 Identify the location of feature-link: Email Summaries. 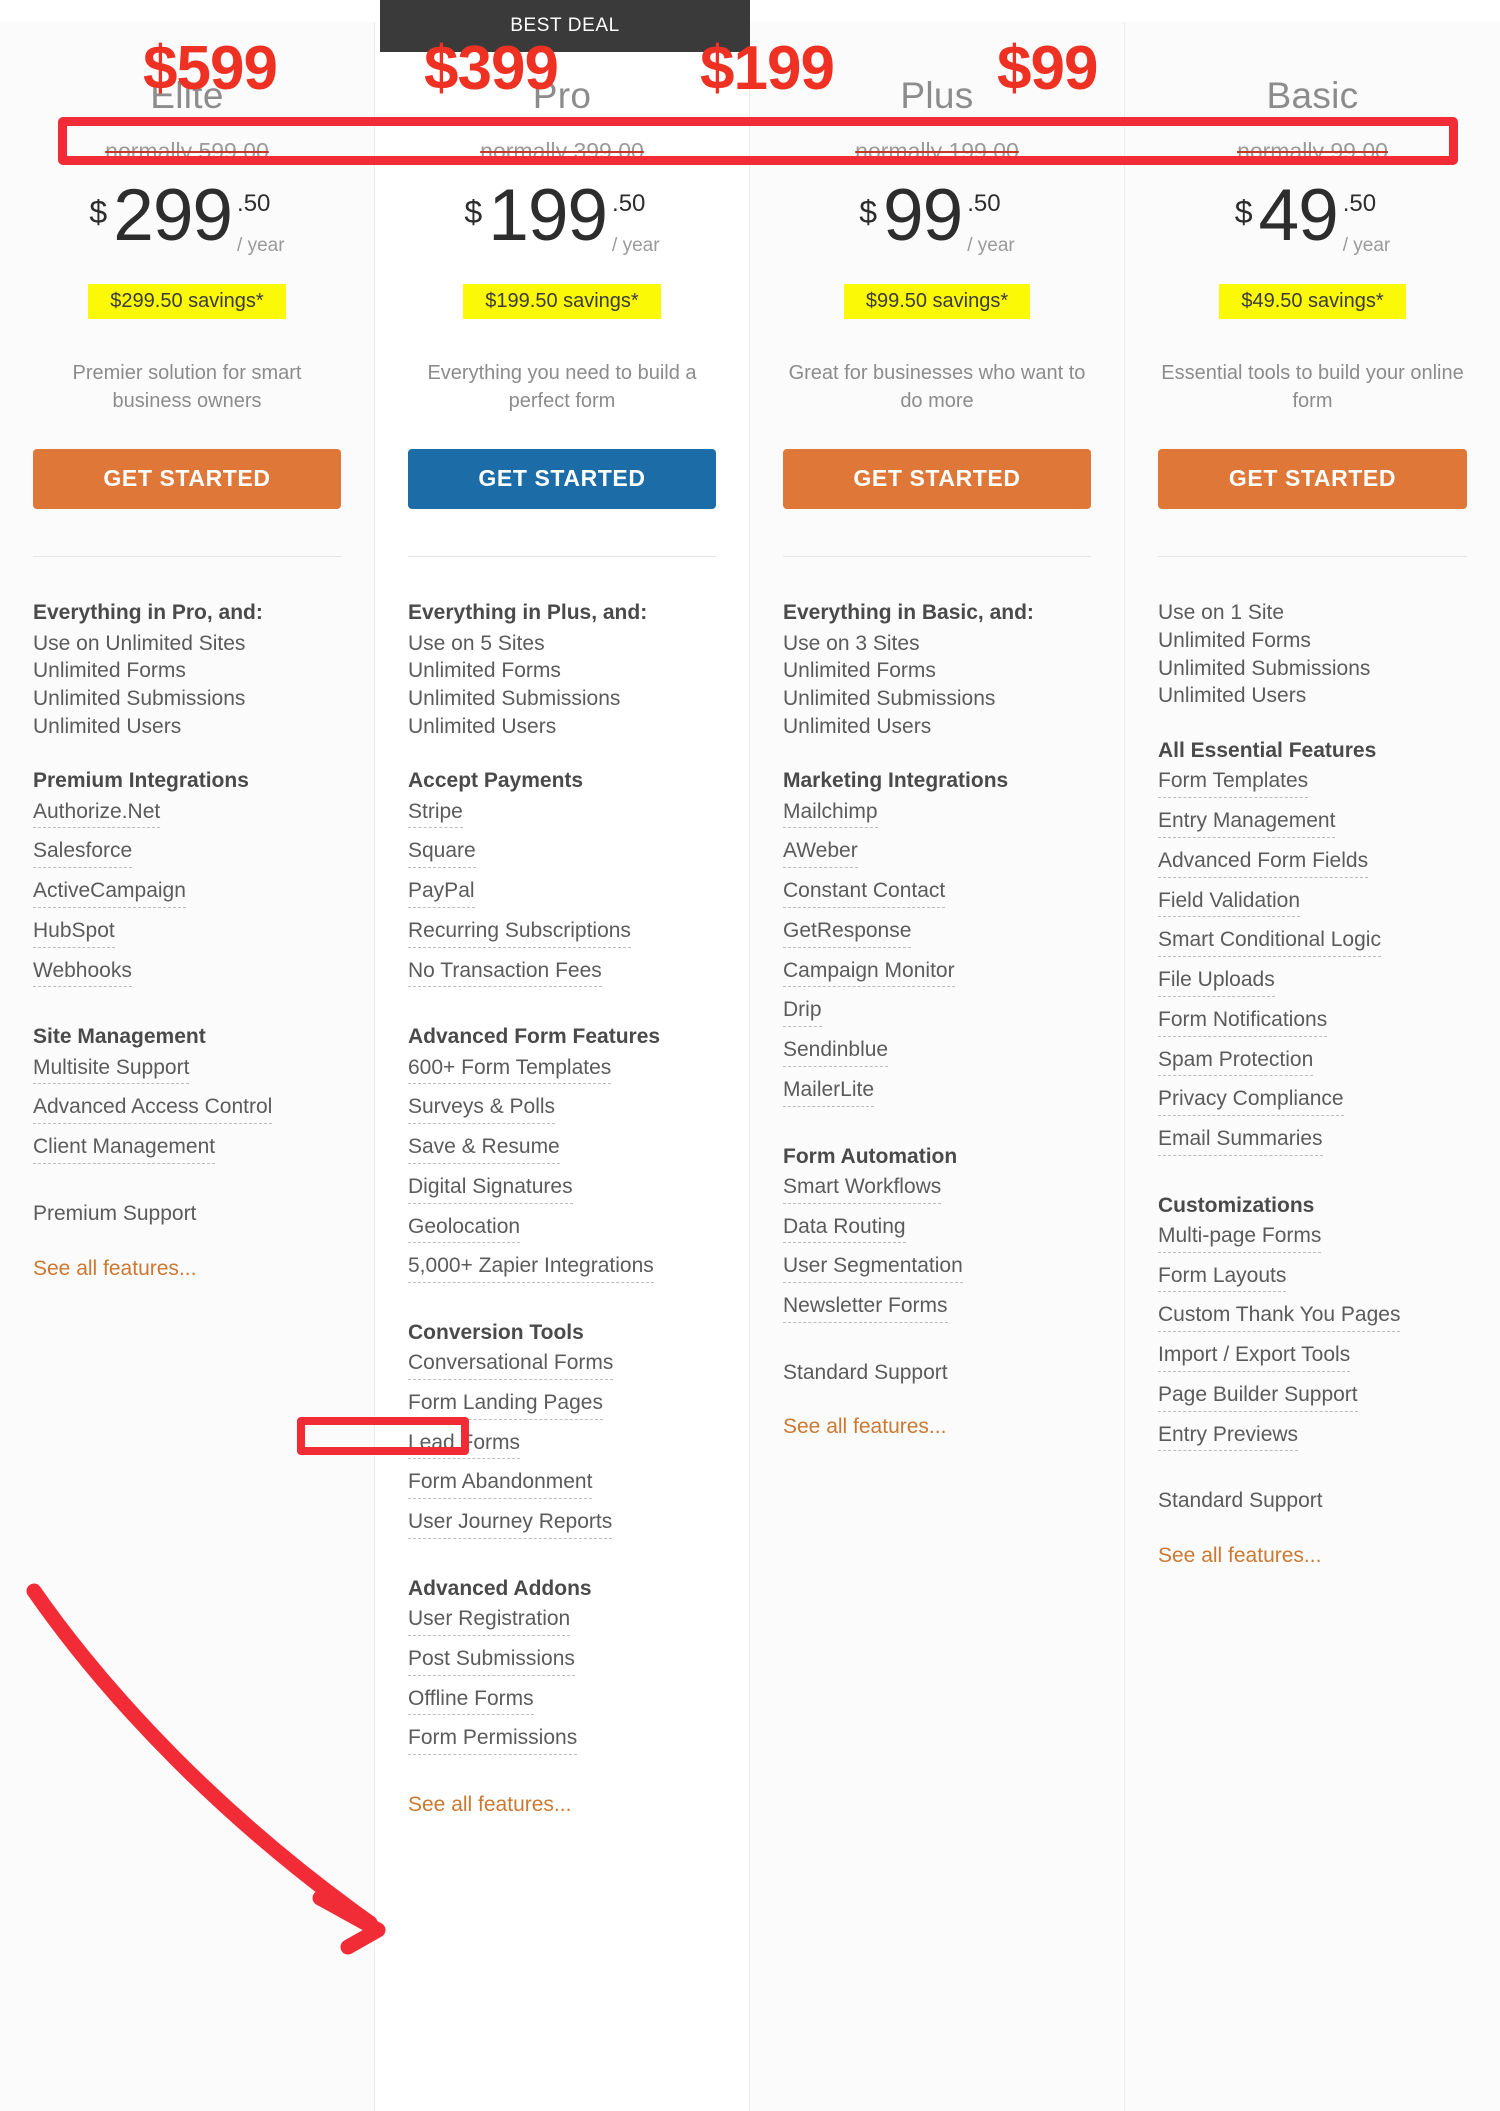
(1240, 1140).